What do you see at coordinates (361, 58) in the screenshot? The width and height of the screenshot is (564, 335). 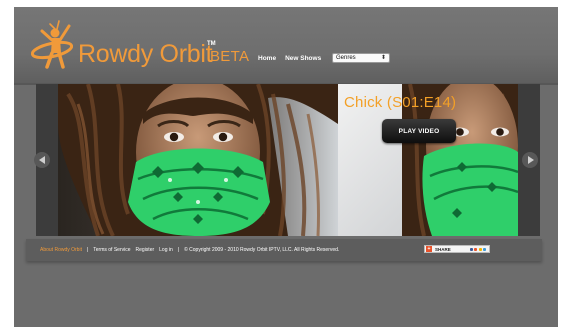 I see `genres-select: Genres ⬍` at bounding box center [361, 58].